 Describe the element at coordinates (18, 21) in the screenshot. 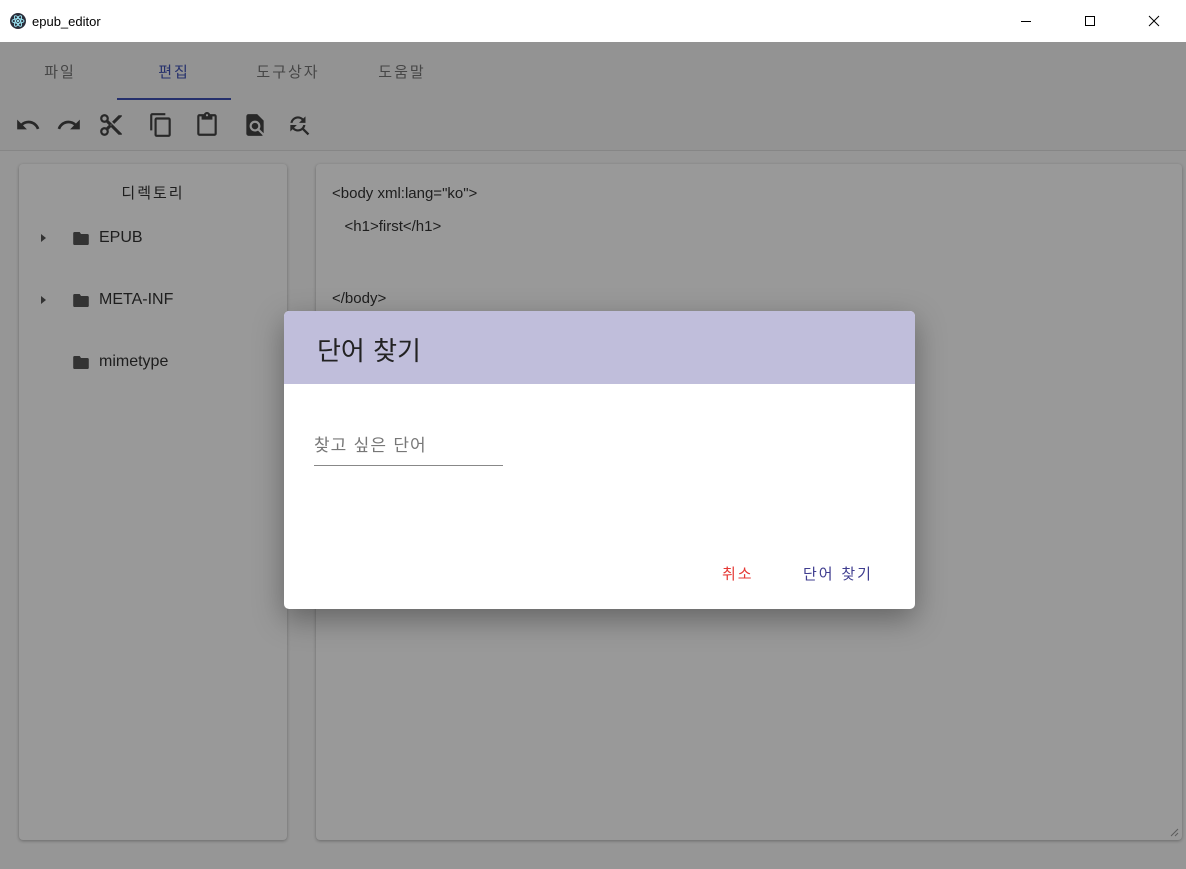

I see `electron-logo-icon` at that location.